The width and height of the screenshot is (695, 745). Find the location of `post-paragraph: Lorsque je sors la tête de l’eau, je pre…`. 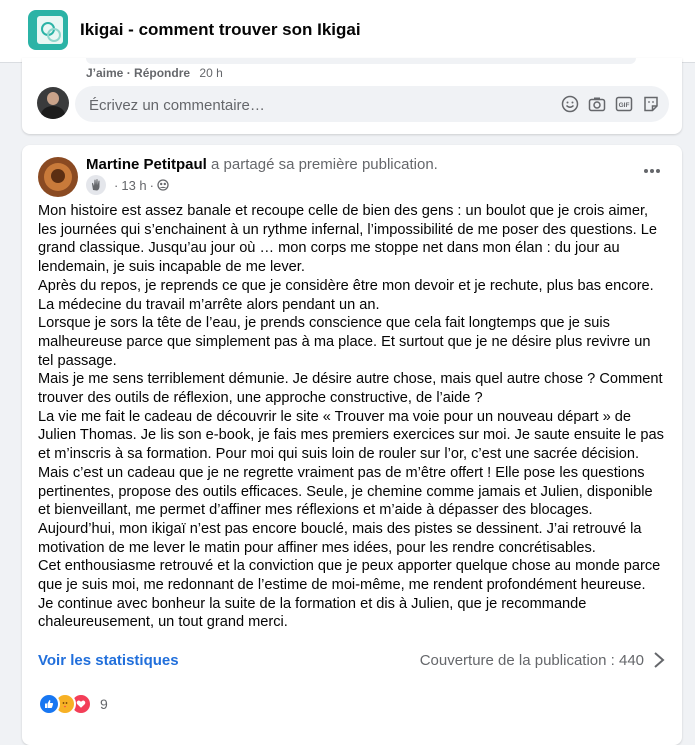

post-paragraph: Lorsque je sors la tête de l’eau, je pre… is located at coordinates (344, 342).